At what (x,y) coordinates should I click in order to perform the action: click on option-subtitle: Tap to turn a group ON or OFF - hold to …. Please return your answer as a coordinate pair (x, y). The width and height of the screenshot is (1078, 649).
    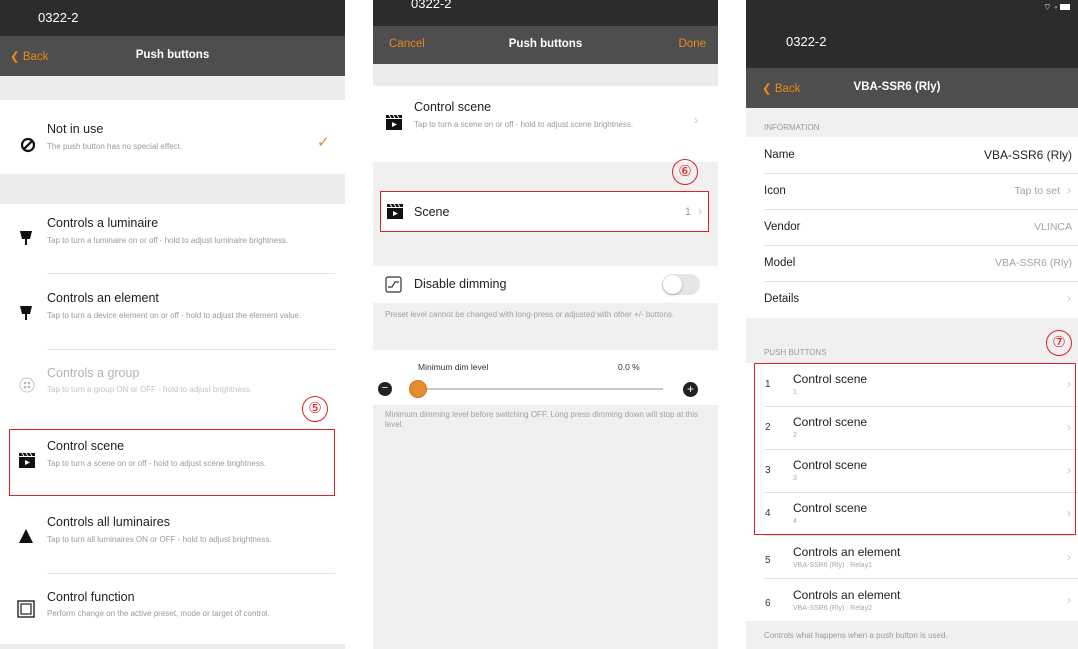
    Looking at the image, I should click on (149, 389).